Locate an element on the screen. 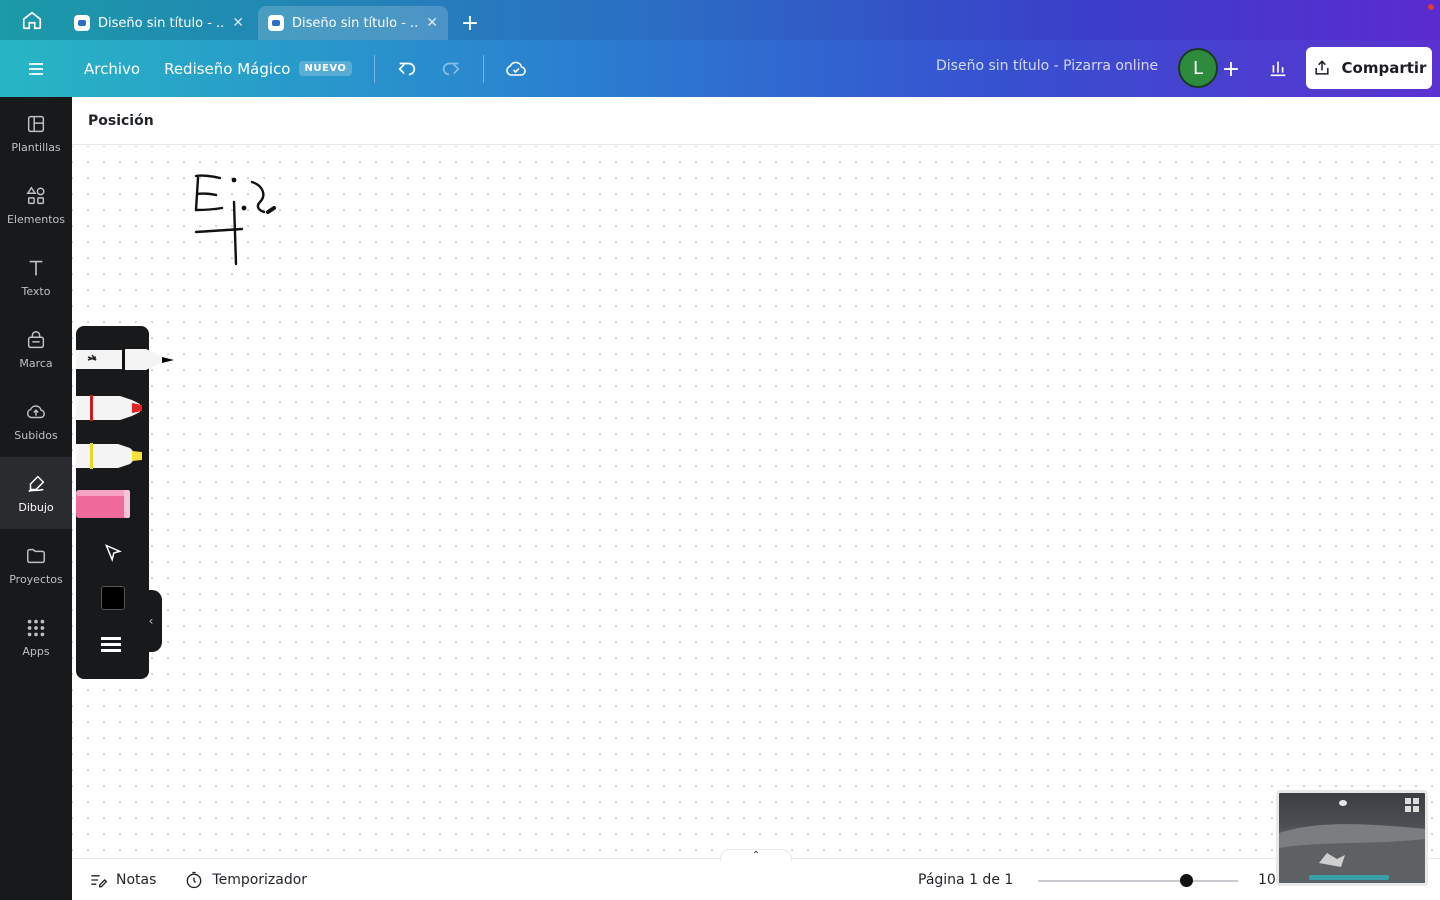 Image resolution: width=1440 pixels, height=900 pixels. freehand-drawing is located at coordinates (292, 236).